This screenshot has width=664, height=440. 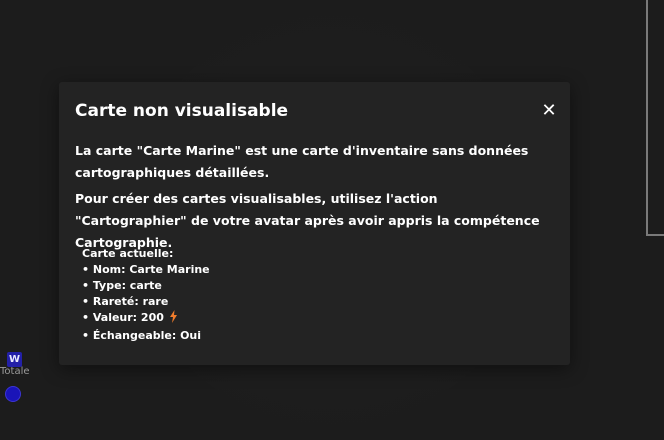 I want to click on card-value-row: • Valeur: 200, so click(x=146, y=319).